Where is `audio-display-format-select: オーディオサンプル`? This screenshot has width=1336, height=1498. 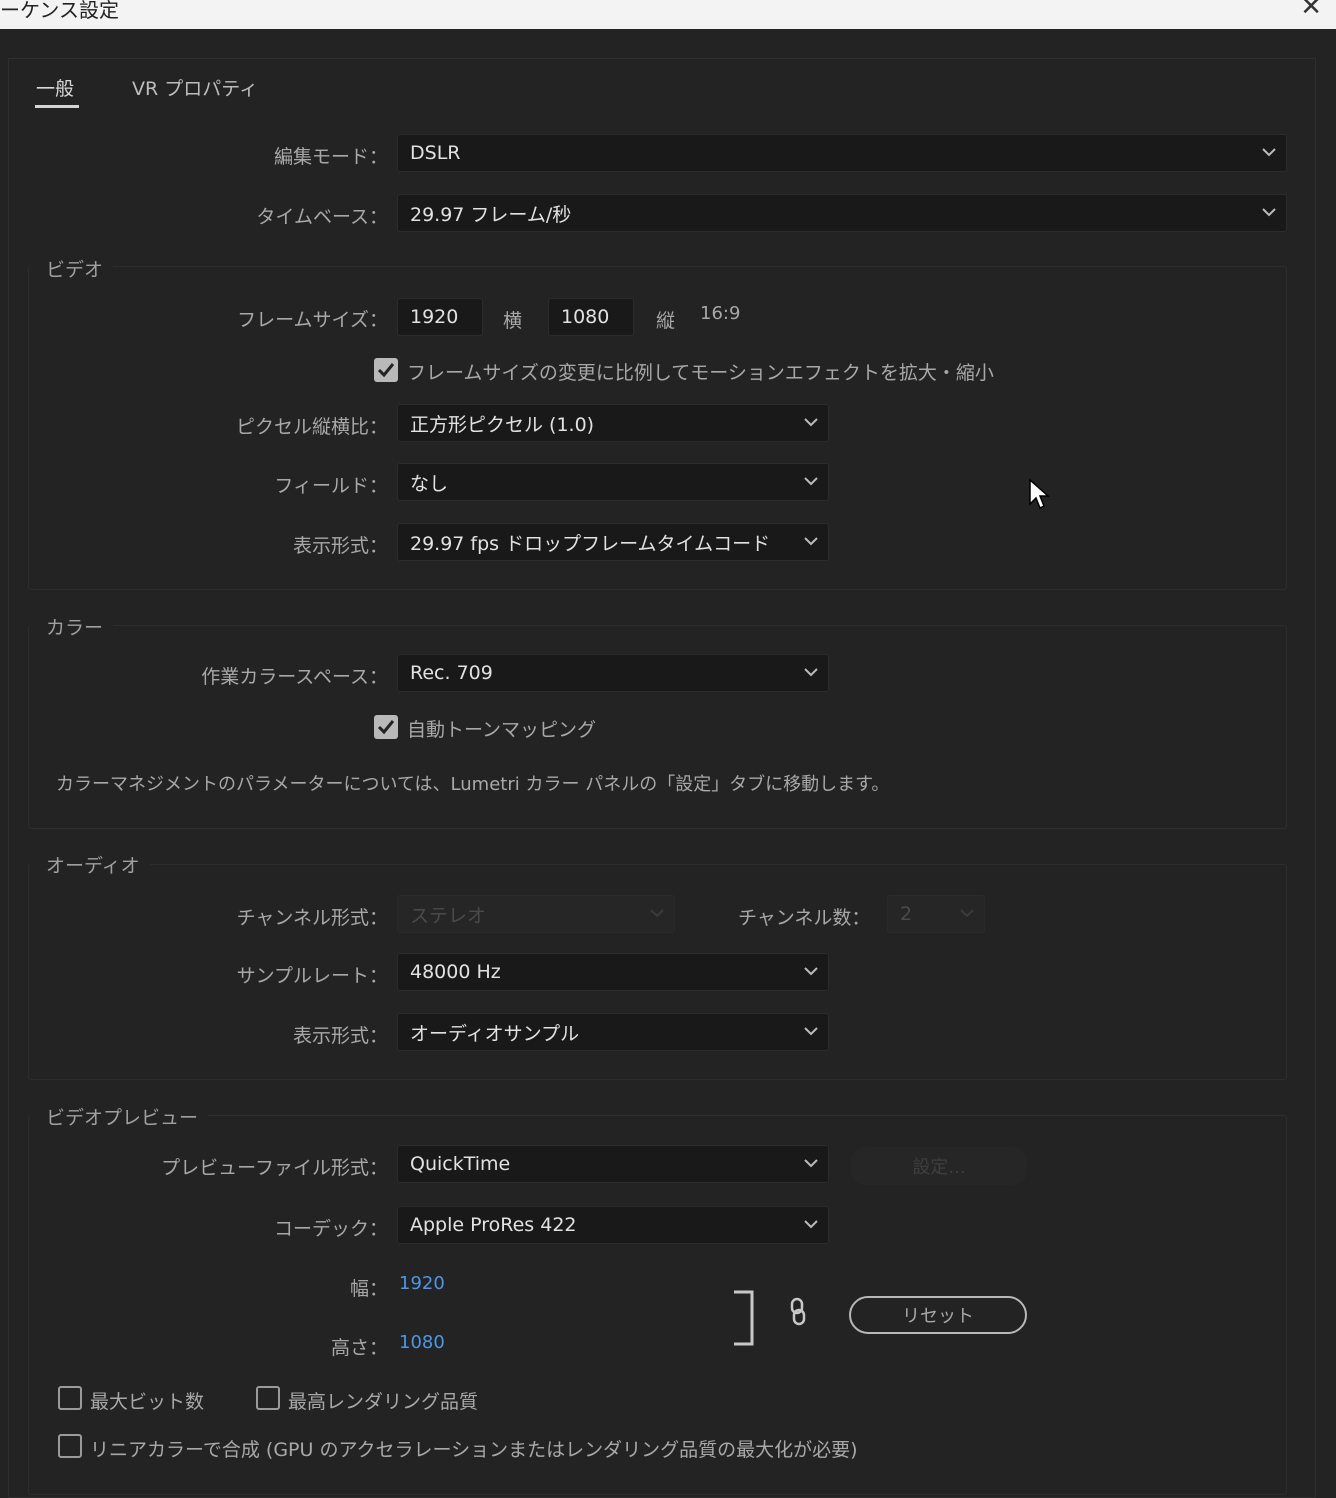
audio-display-format-select: オーディオサンプル is located at coordinates (613, 1032).